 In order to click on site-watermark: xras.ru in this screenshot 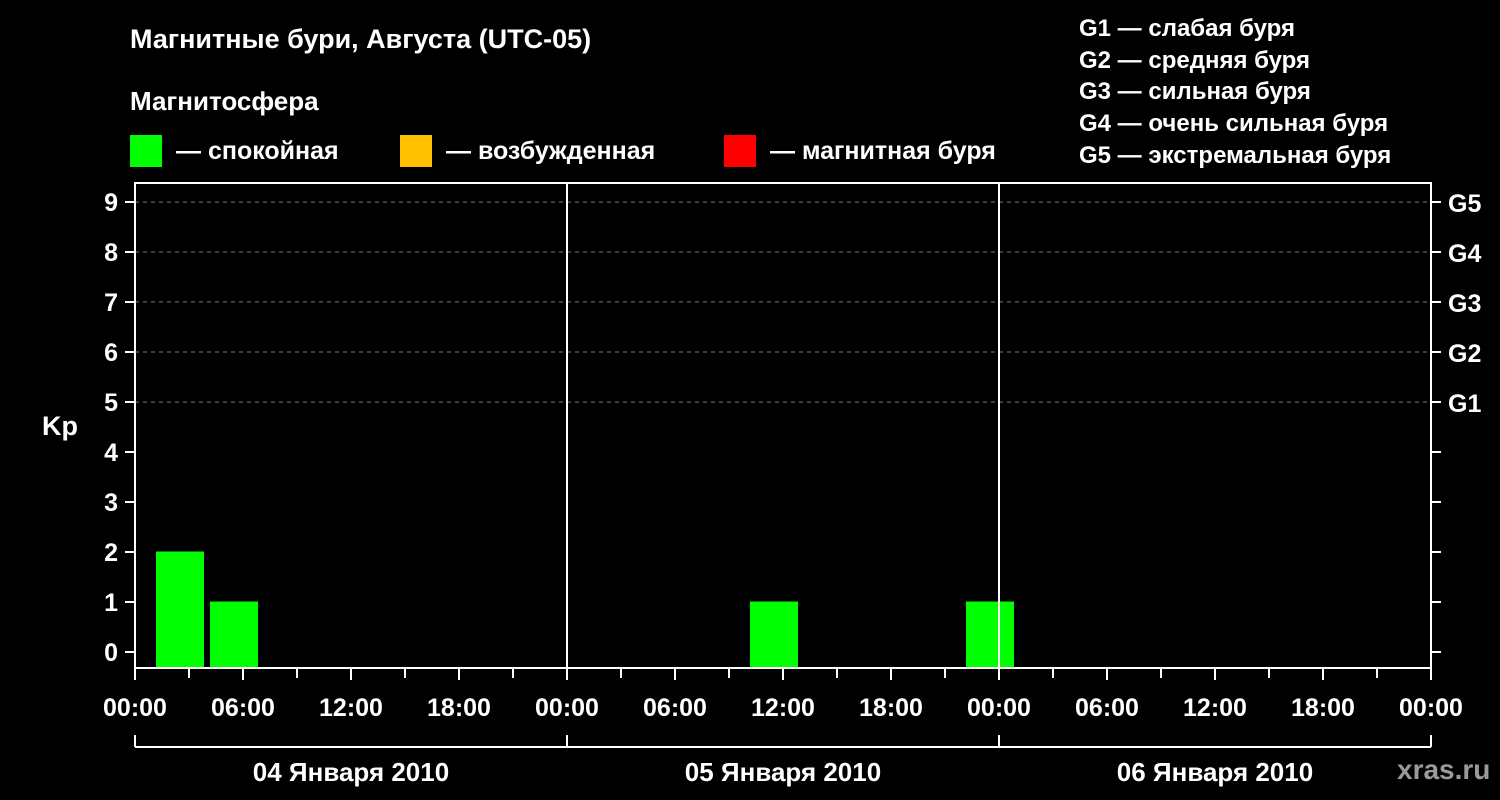, I will do `click(1444, 769)`.